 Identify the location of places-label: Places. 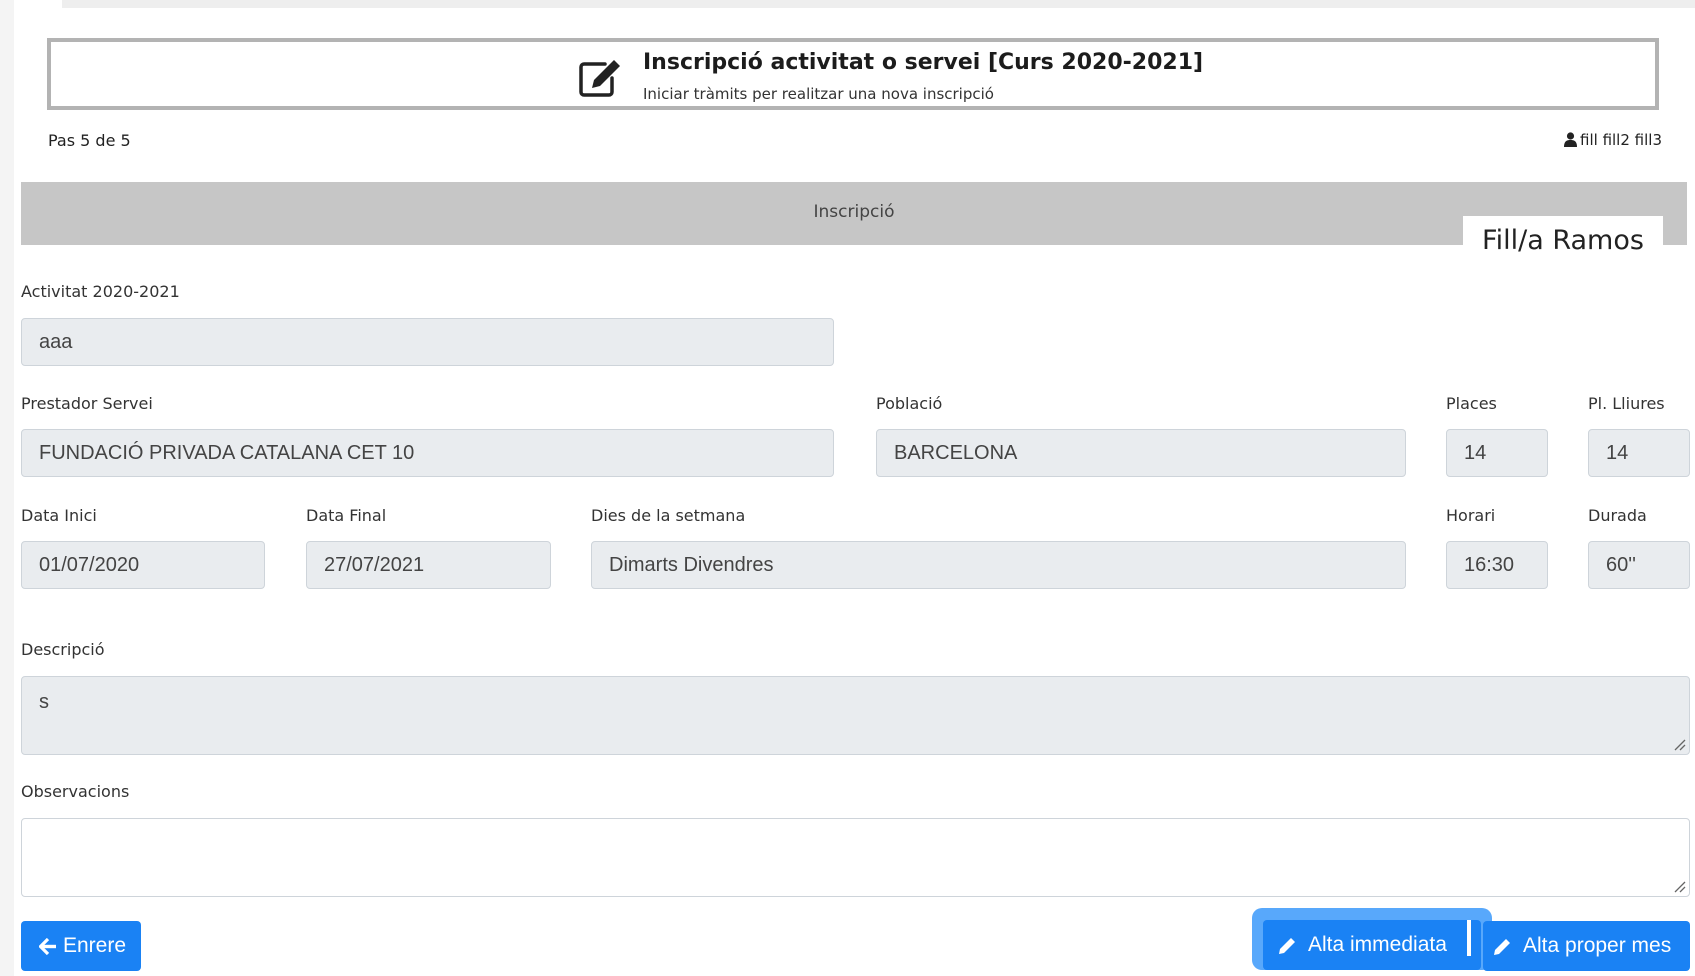
(1471, 403).